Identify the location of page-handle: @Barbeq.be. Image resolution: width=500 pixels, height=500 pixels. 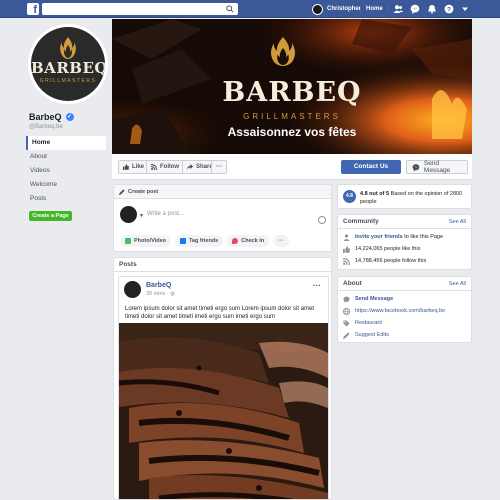
(46, 127).